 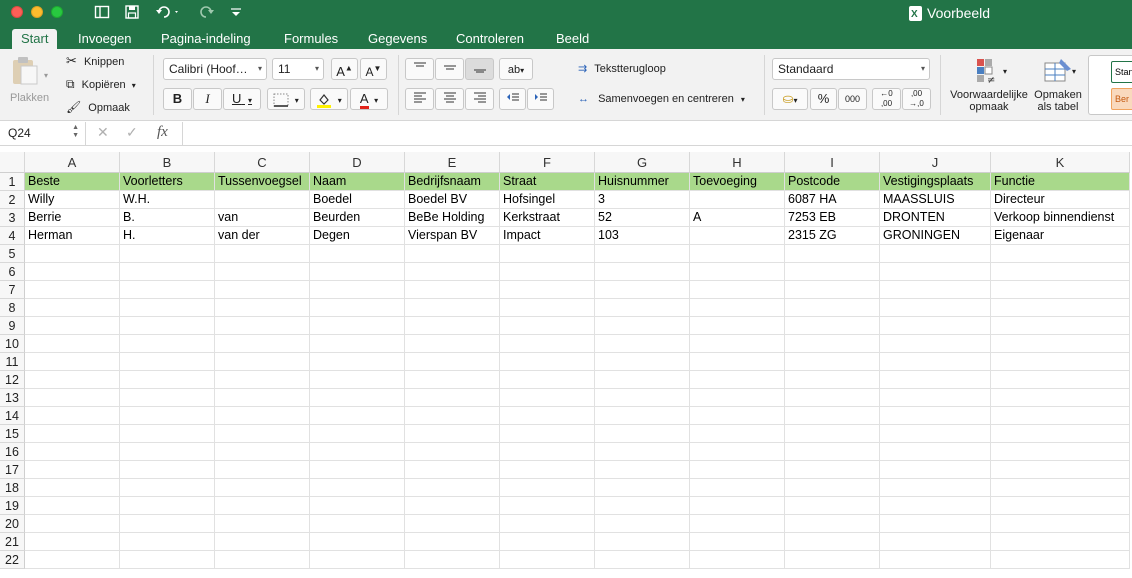 I want to click on cell-f10, so click(x=547, y=344).